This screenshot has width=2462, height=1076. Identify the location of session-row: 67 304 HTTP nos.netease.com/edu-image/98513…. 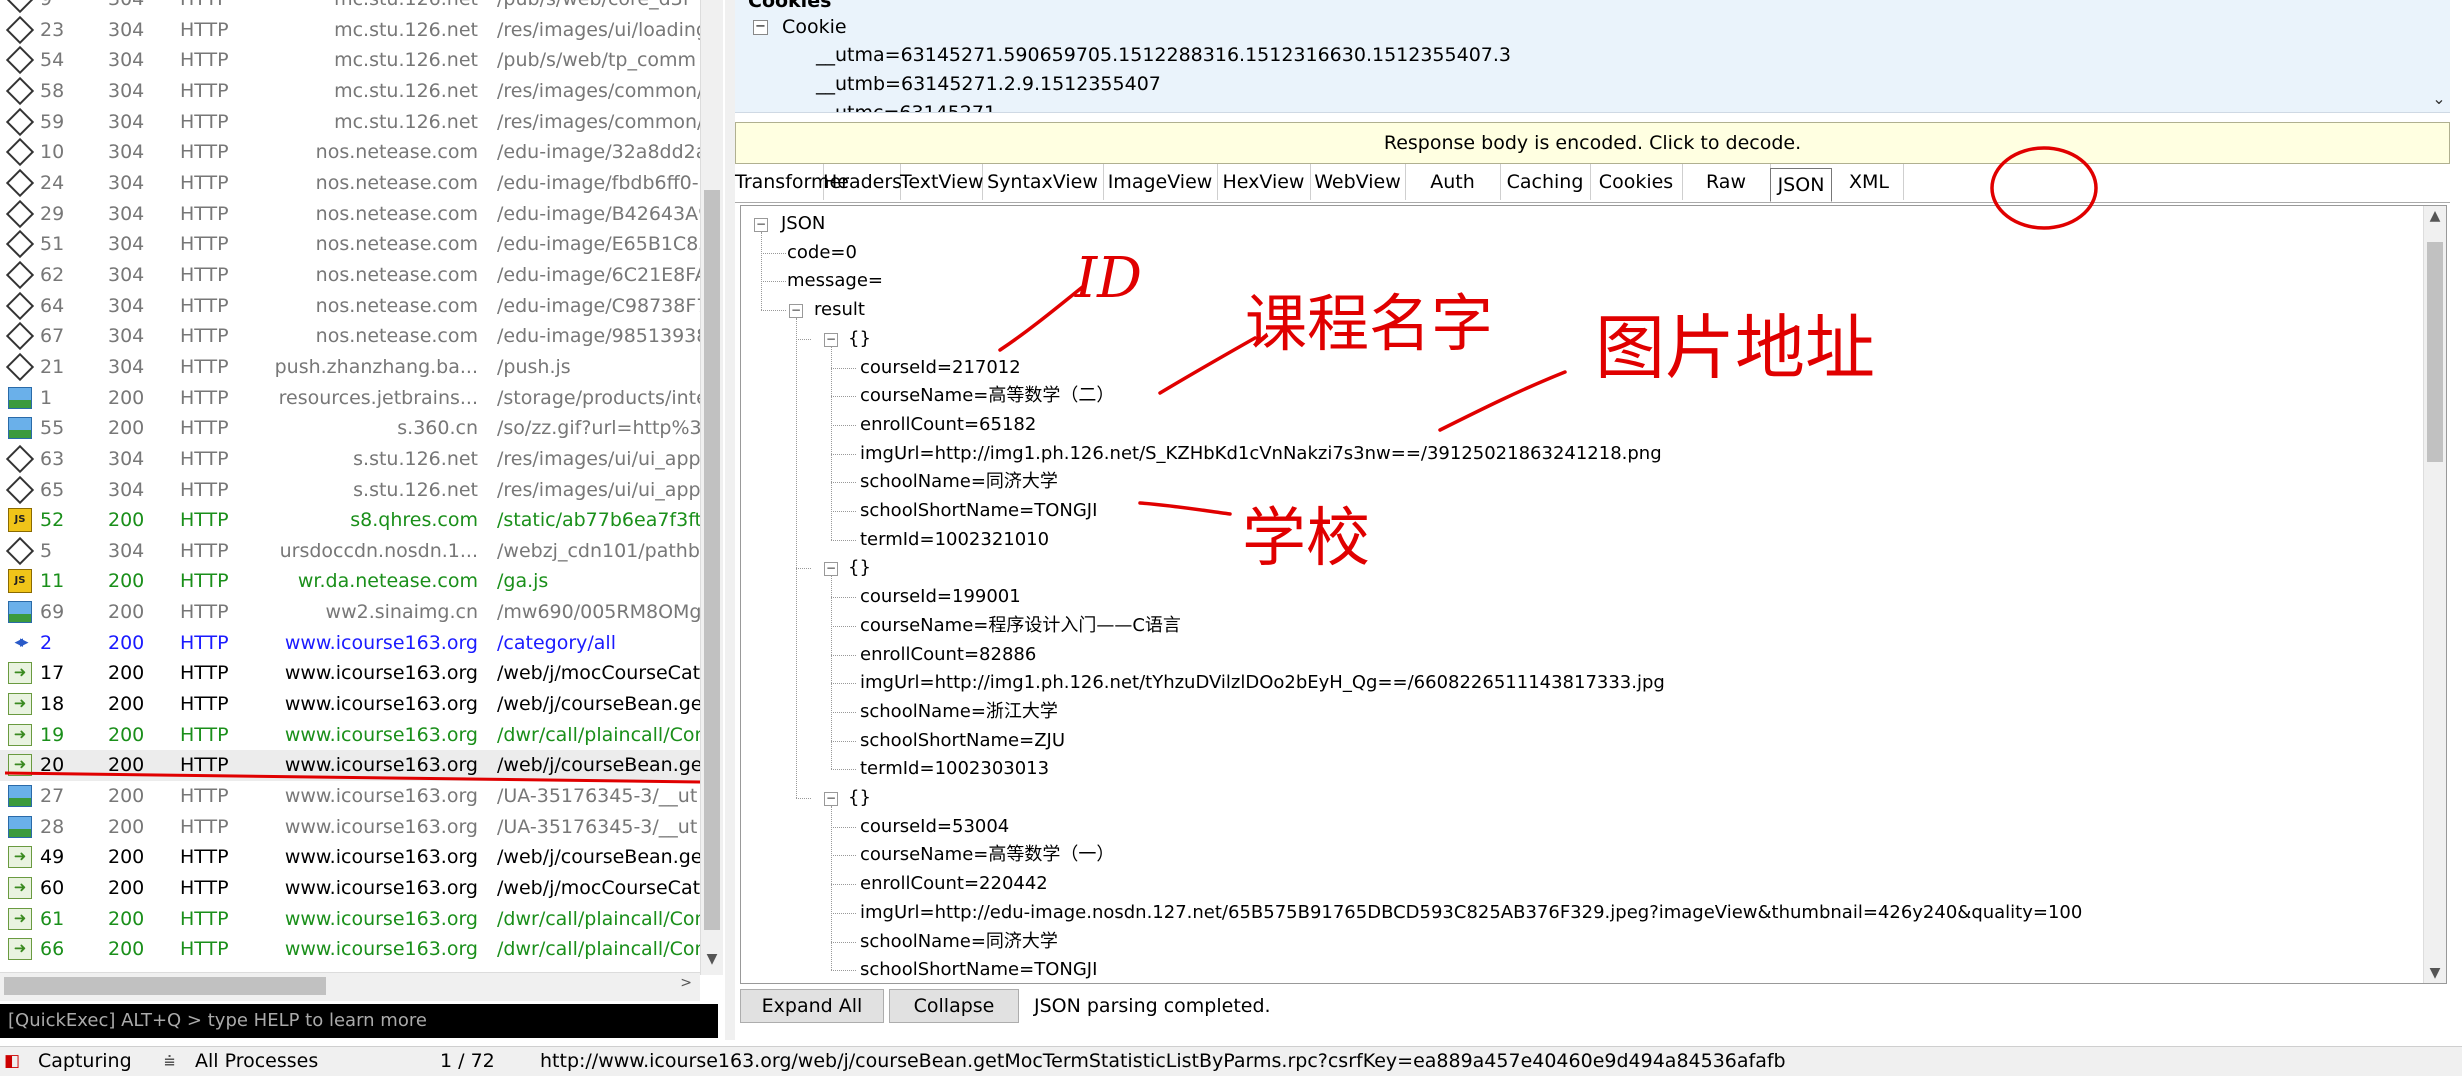
(351, 336).